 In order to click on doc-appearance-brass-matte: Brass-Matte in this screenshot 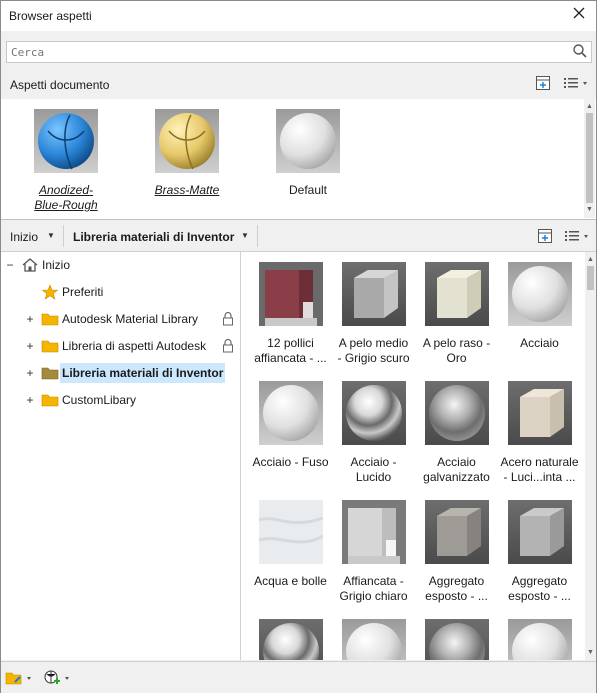, I will do `click(187, 153)`.